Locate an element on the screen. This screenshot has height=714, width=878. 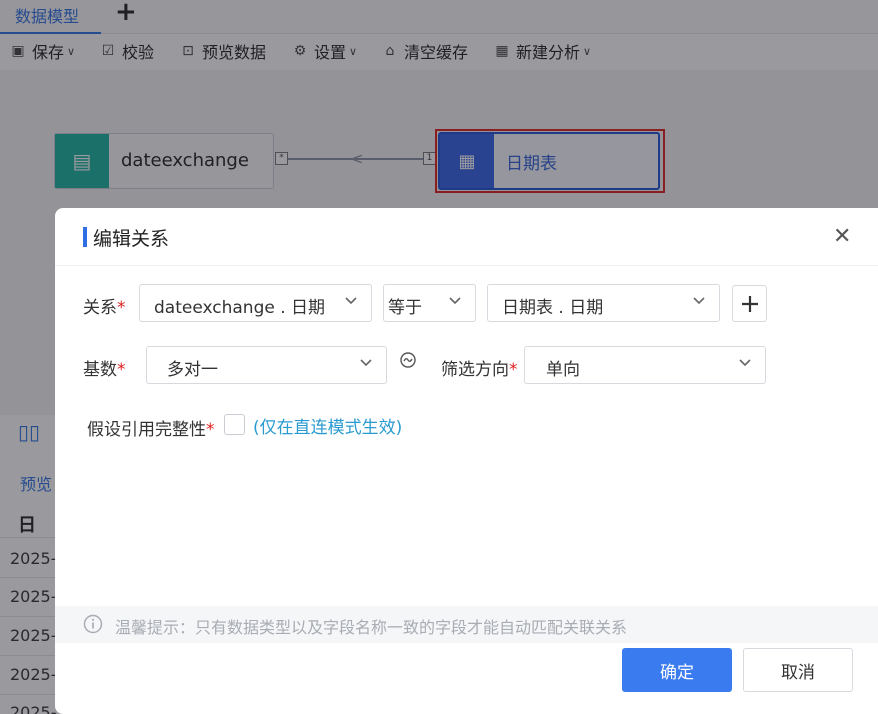
cardinality-value: 多对一 is located at coordinates (192, 370).